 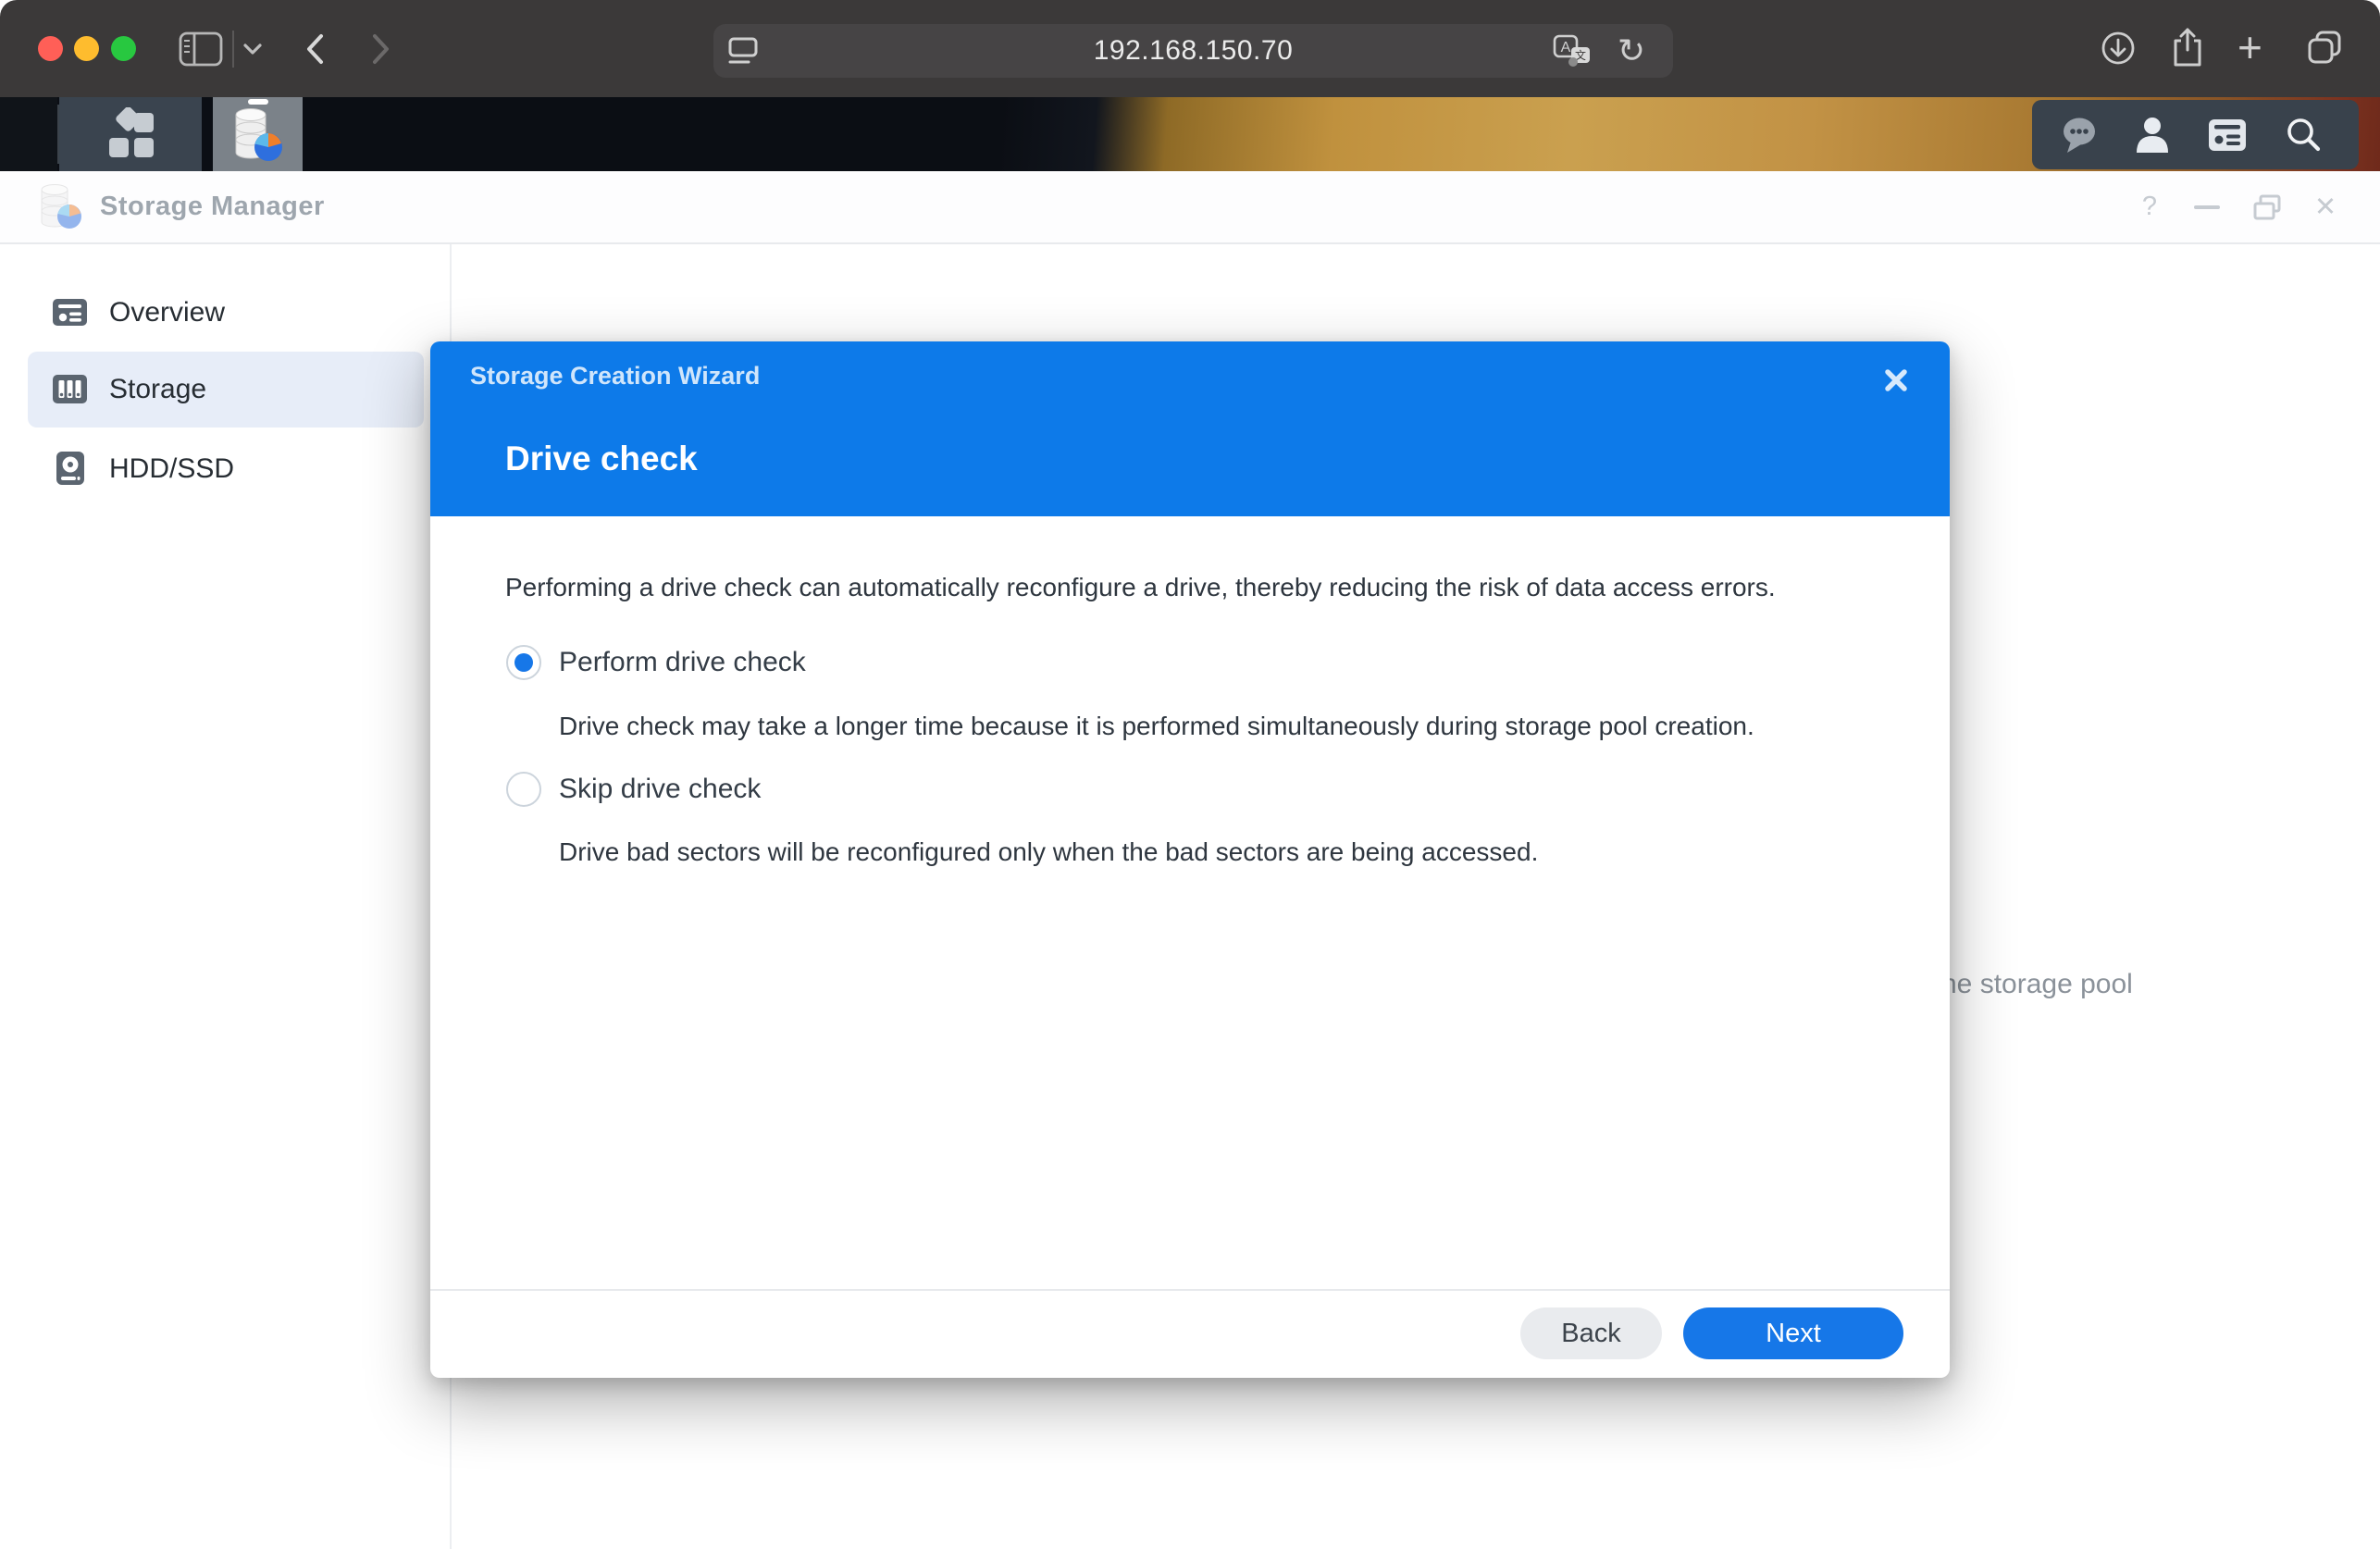 I want to click on url-text: 192.168.150.70, so click(x=1193, y=51).